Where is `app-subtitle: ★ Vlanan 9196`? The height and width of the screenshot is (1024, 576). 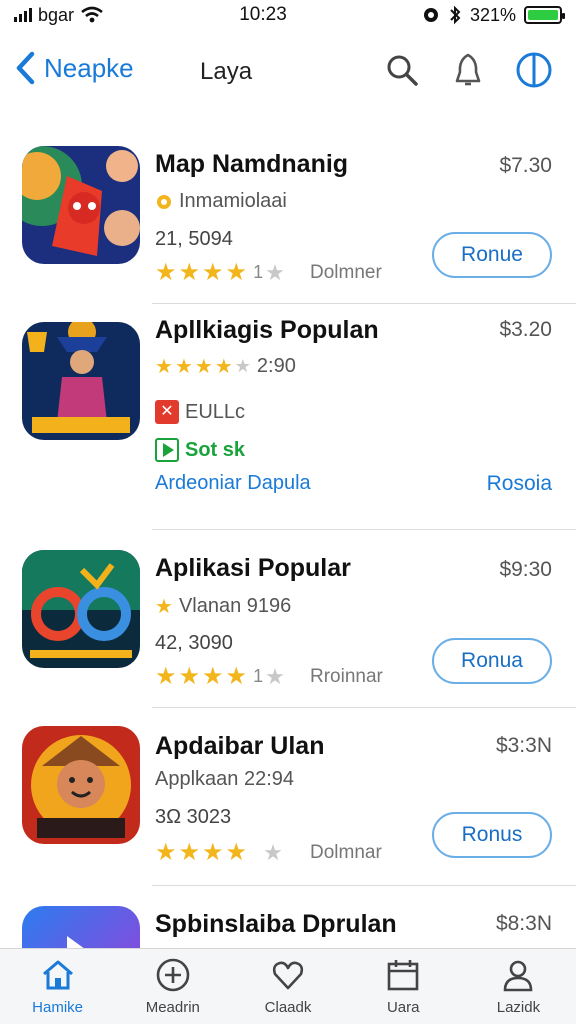
app-subtitle: ★ Vlanan 9196 is located at coordinates (223, 606).